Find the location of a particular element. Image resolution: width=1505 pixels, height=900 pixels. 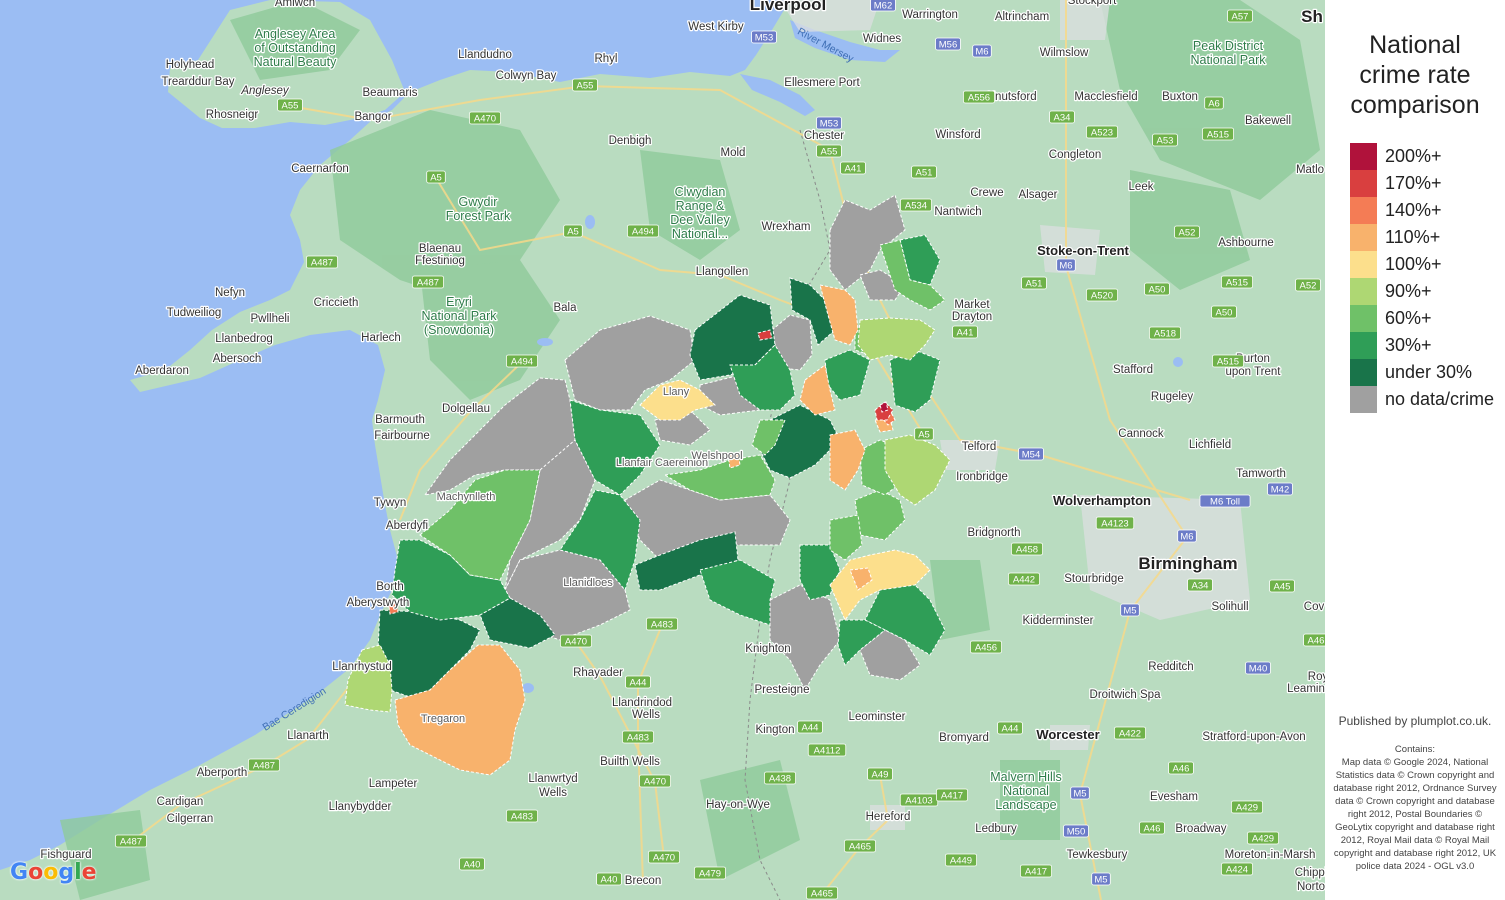

road-shield: A487 is located at coordinates (427, 282).